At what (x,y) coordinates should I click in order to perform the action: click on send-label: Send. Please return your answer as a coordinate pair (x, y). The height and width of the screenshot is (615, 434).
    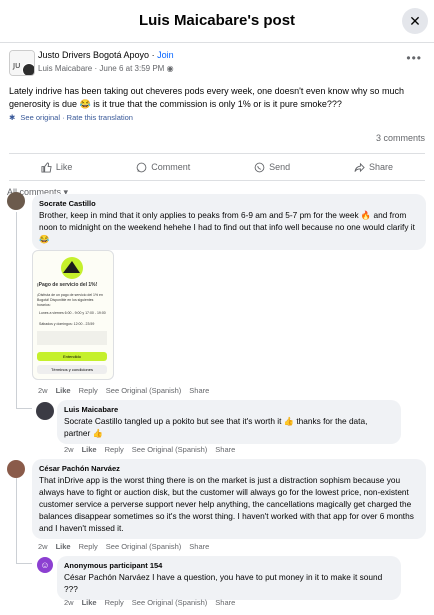
    Looking at the image, I should click on (280, 167).